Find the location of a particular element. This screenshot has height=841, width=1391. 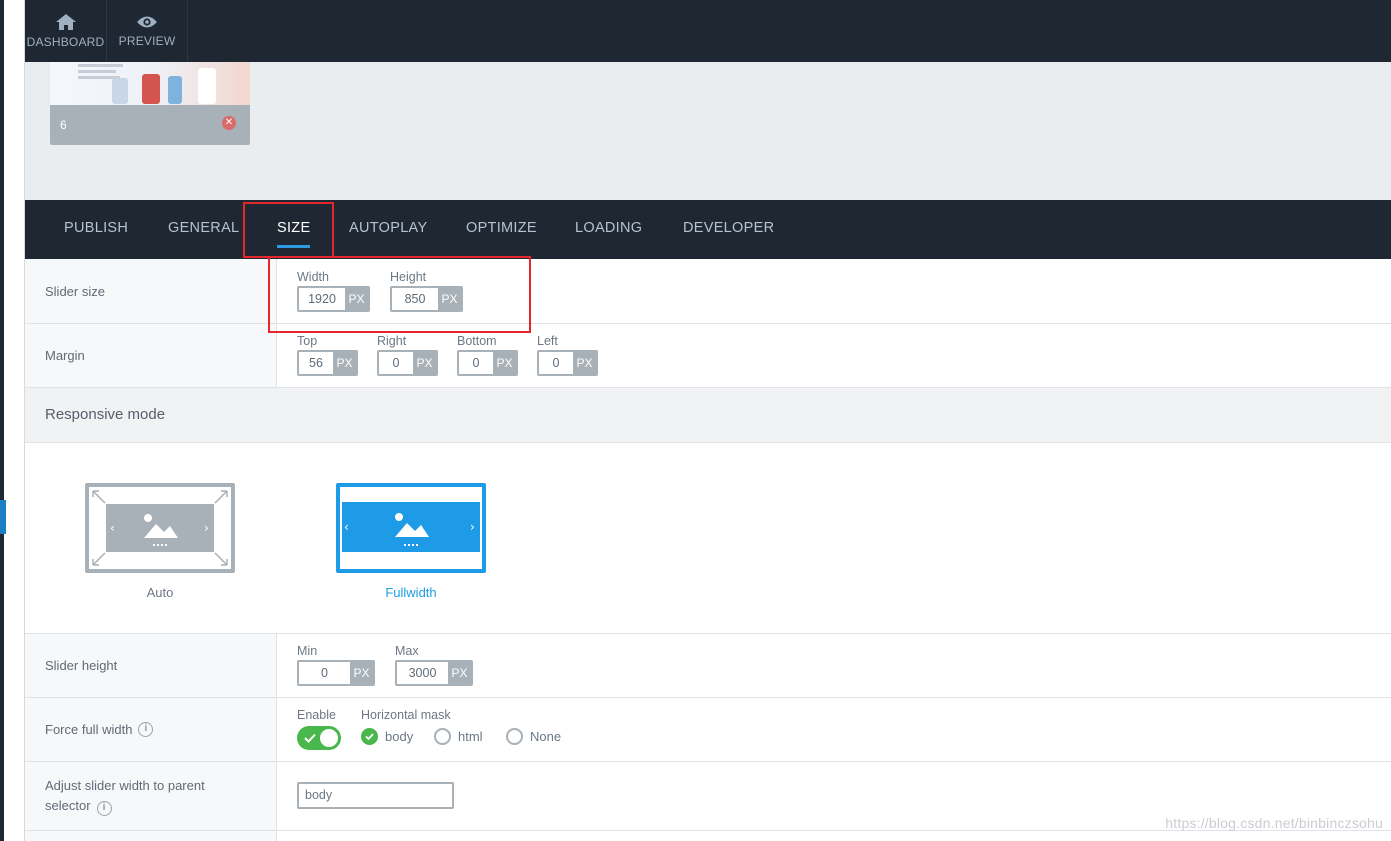

dashboard-button: DASHBOARD is located at coordinates (66, 31).